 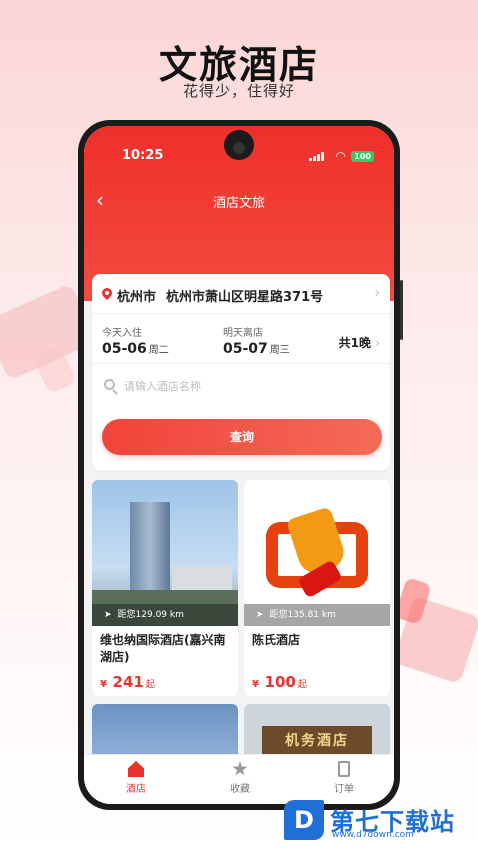 What do you see at coordinates (136, 769) in the screenshot?
I see `home-icon` at bounding box center [136, 769].